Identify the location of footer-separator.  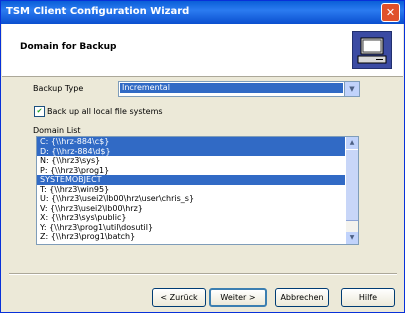
(203, 274).